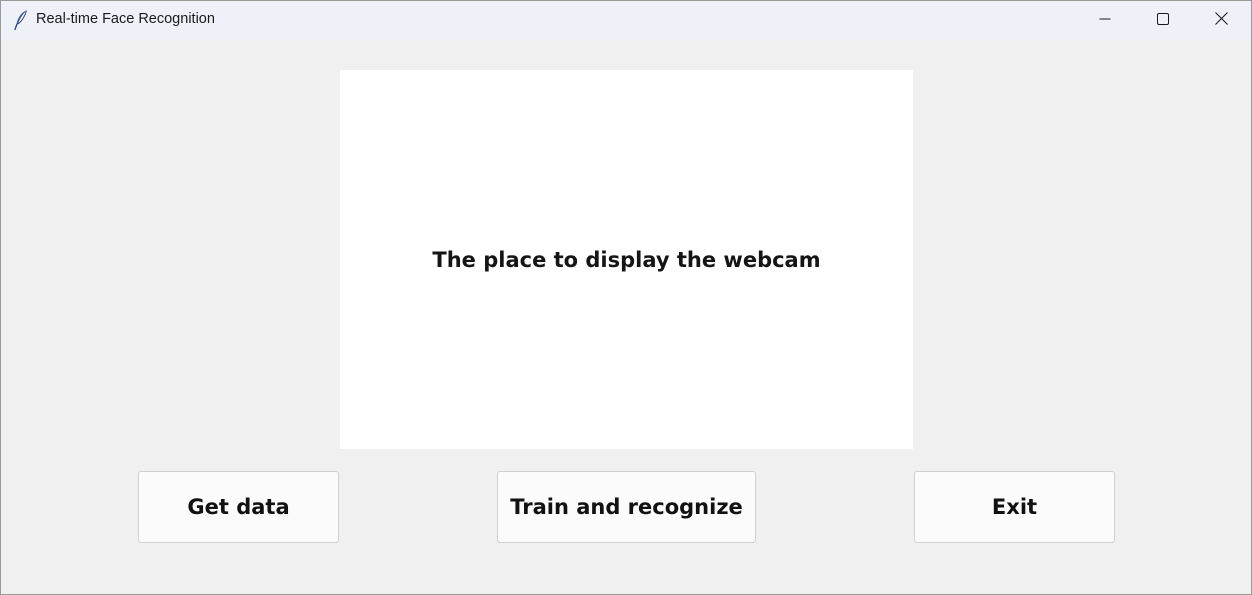  Describe the element at coordinates (626, 507) in the screenshot. I see `train-and-recognize-button: Train and recognize` at that location.